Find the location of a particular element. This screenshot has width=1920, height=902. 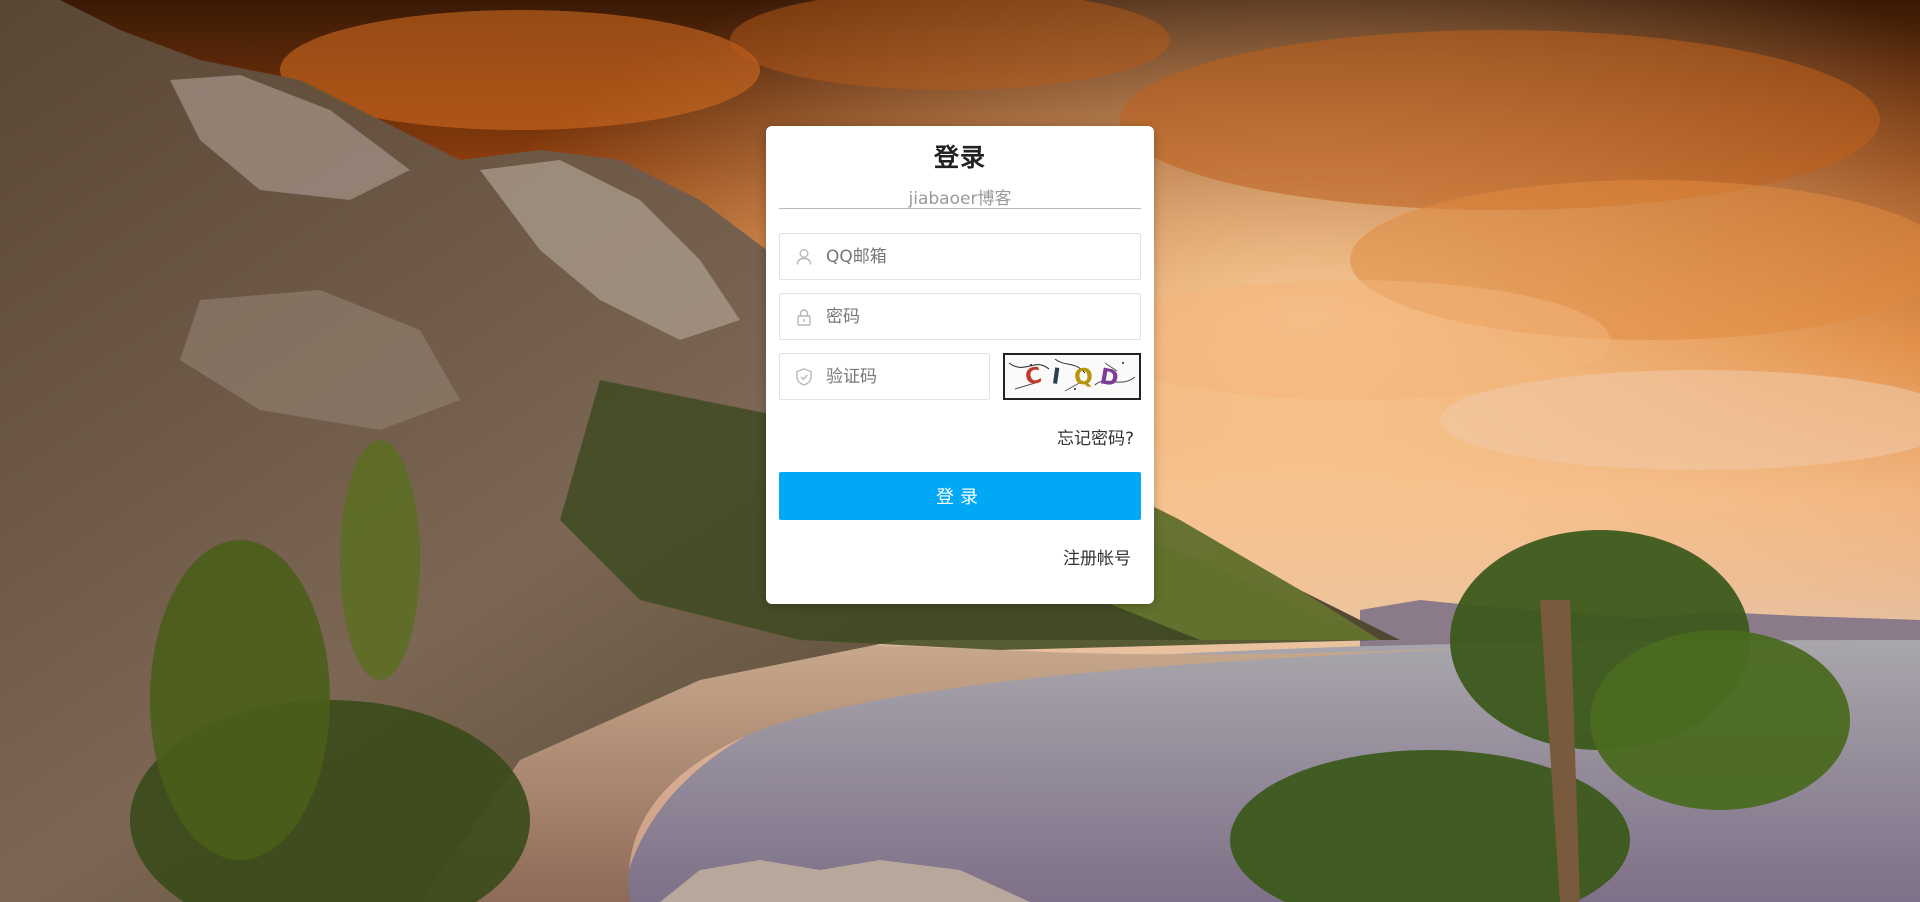

login-button: 登录 is located at coordinates (960, 496).